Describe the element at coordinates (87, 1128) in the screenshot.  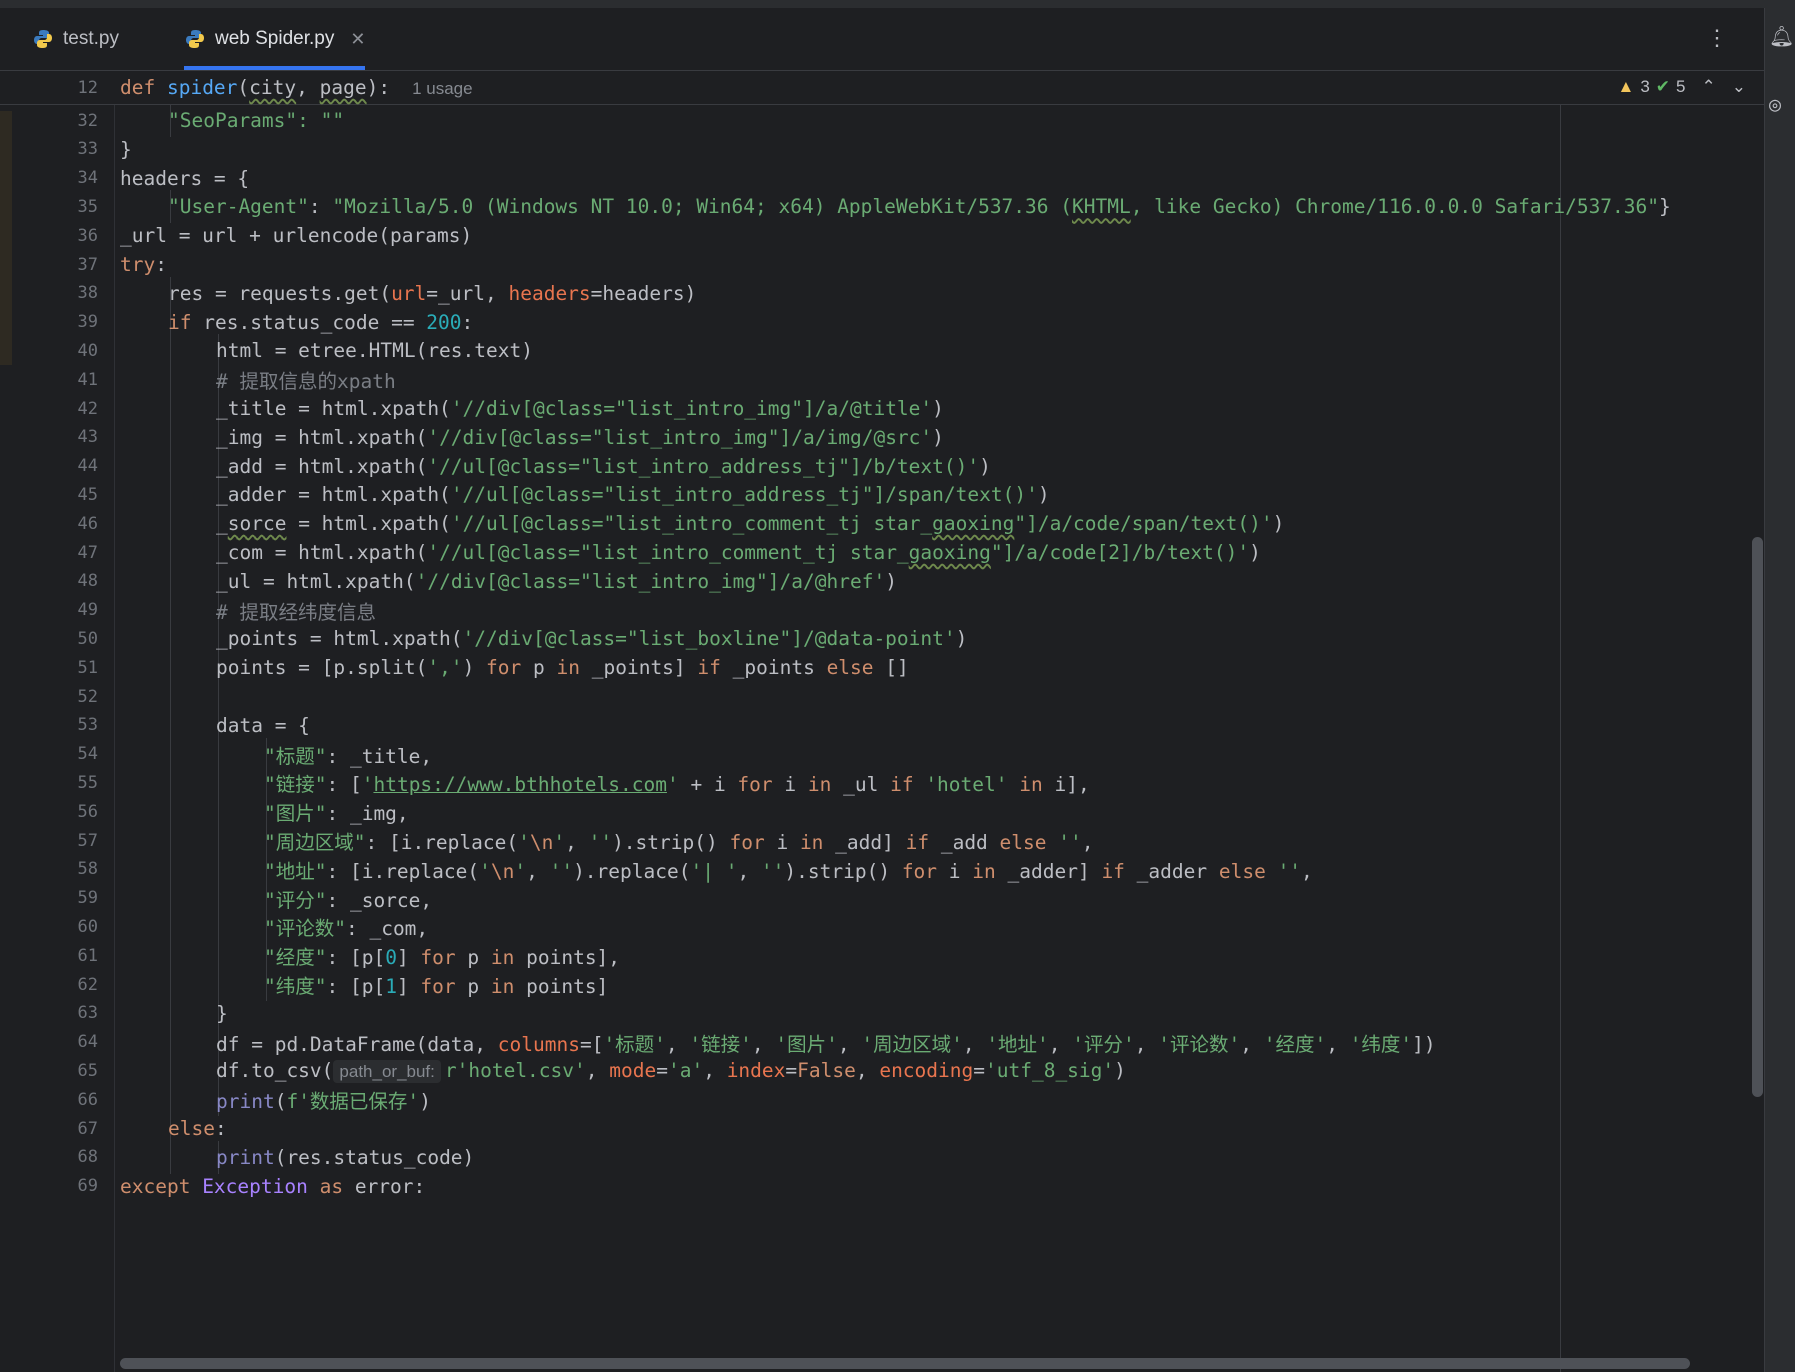
I see `line-number: 67` at that location.